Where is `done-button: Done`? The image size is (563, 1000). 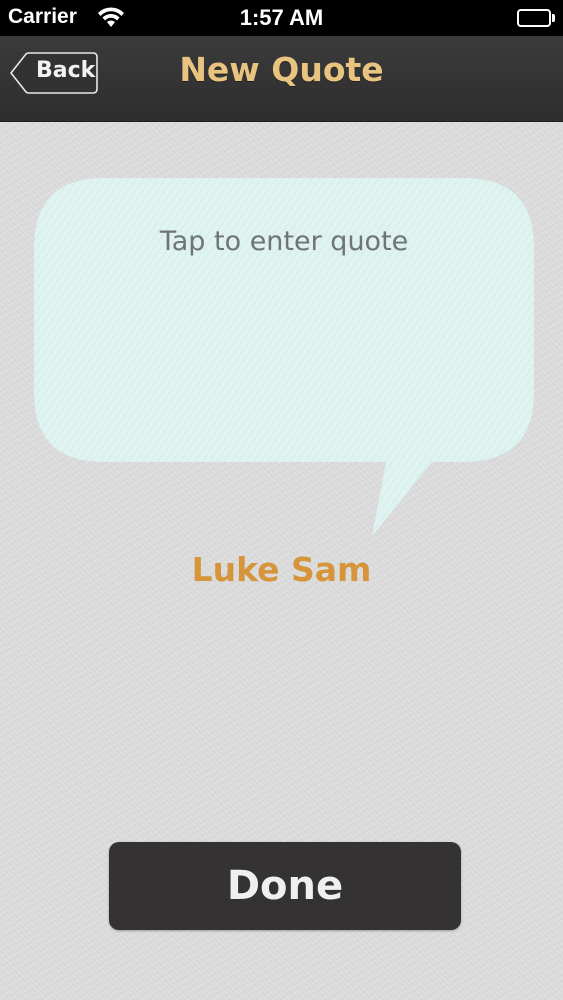
done-button: Done is located at coordinates (285, 886).